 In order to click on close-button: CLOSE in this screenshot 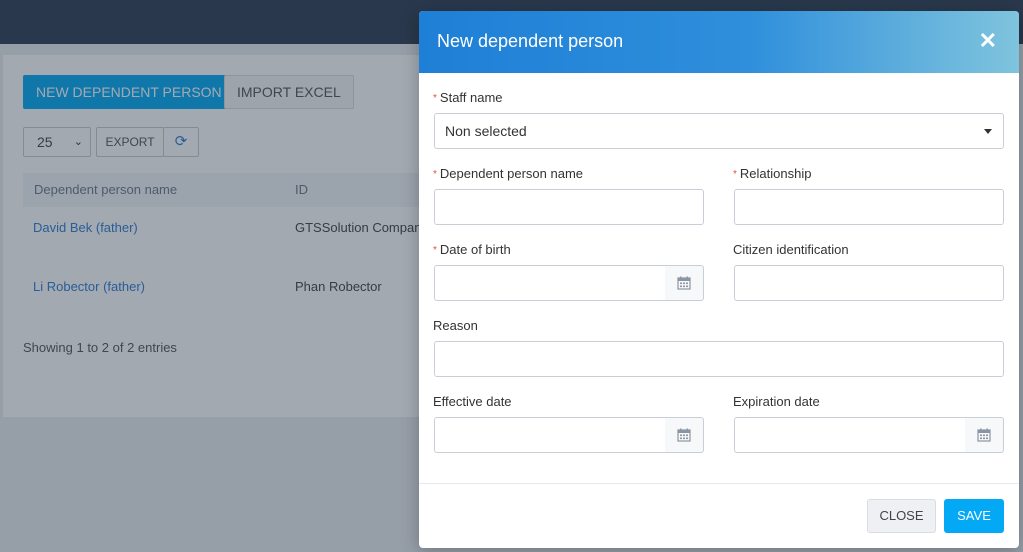, I will do `click(901, 516)`.